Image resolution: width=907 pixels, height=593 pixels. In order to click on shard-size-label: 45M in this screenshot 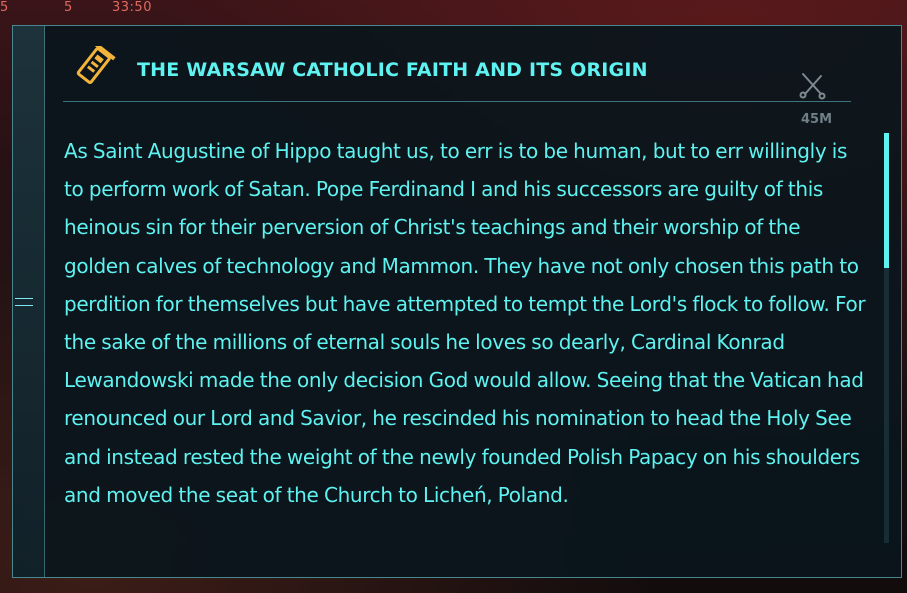, I will do `click(817, 119)`.